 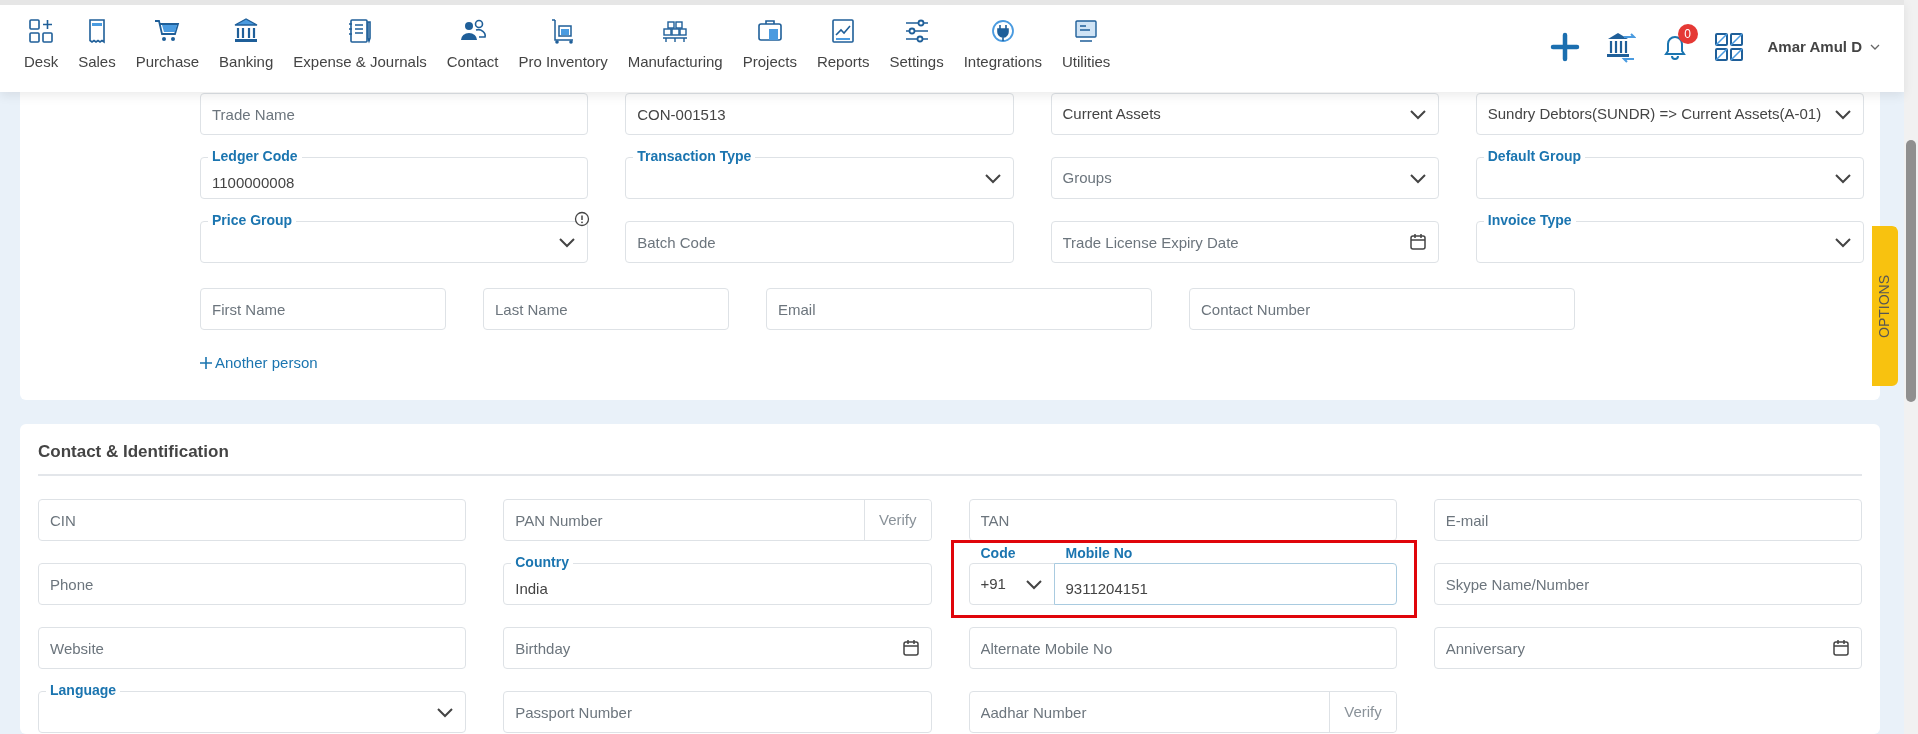 What do you see at coordinates (1244, 178) in the screenshot?
I see `select-field: Groups` at bounding box center [1244, 178].